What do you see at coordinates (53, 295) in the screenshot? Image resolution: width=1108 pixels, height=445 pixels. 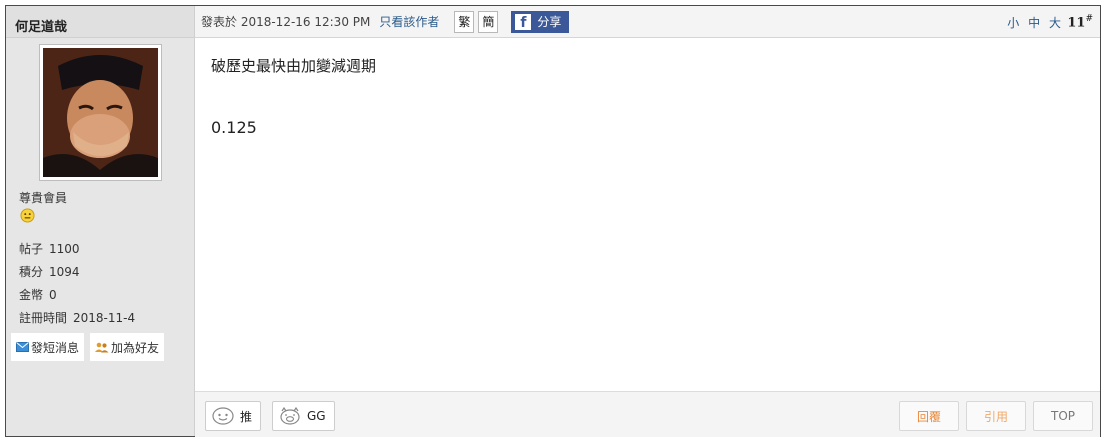 I see `stat-value: 0` at bounding box center [53, 295].